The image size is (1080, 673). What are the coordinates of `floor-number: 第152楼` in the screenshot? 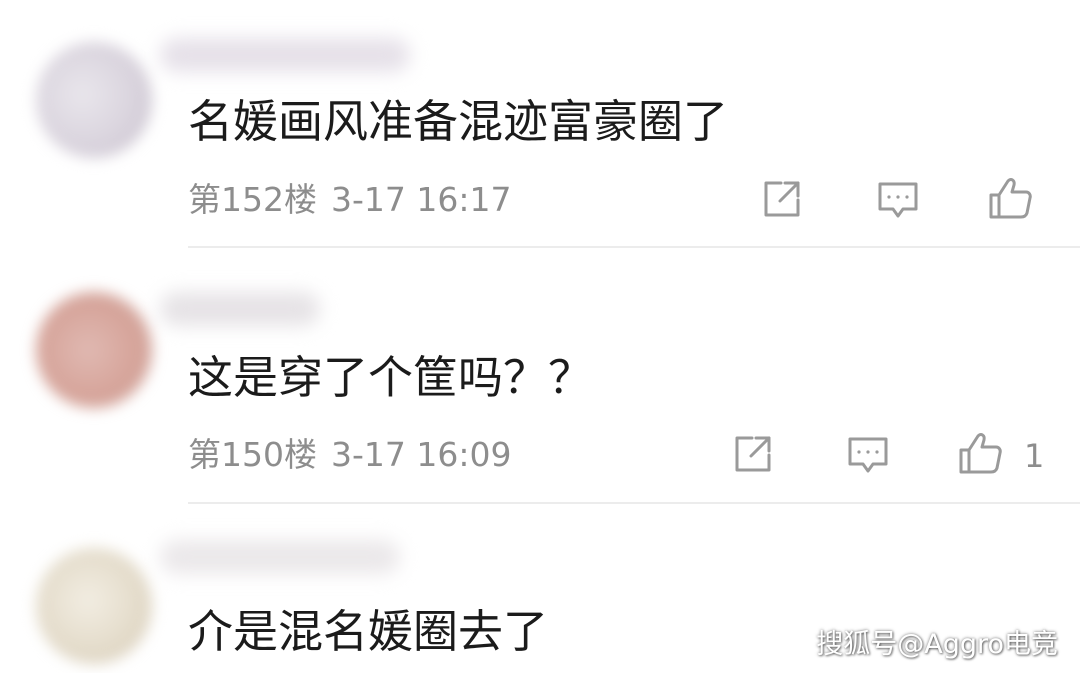 It's located at (252, 199).